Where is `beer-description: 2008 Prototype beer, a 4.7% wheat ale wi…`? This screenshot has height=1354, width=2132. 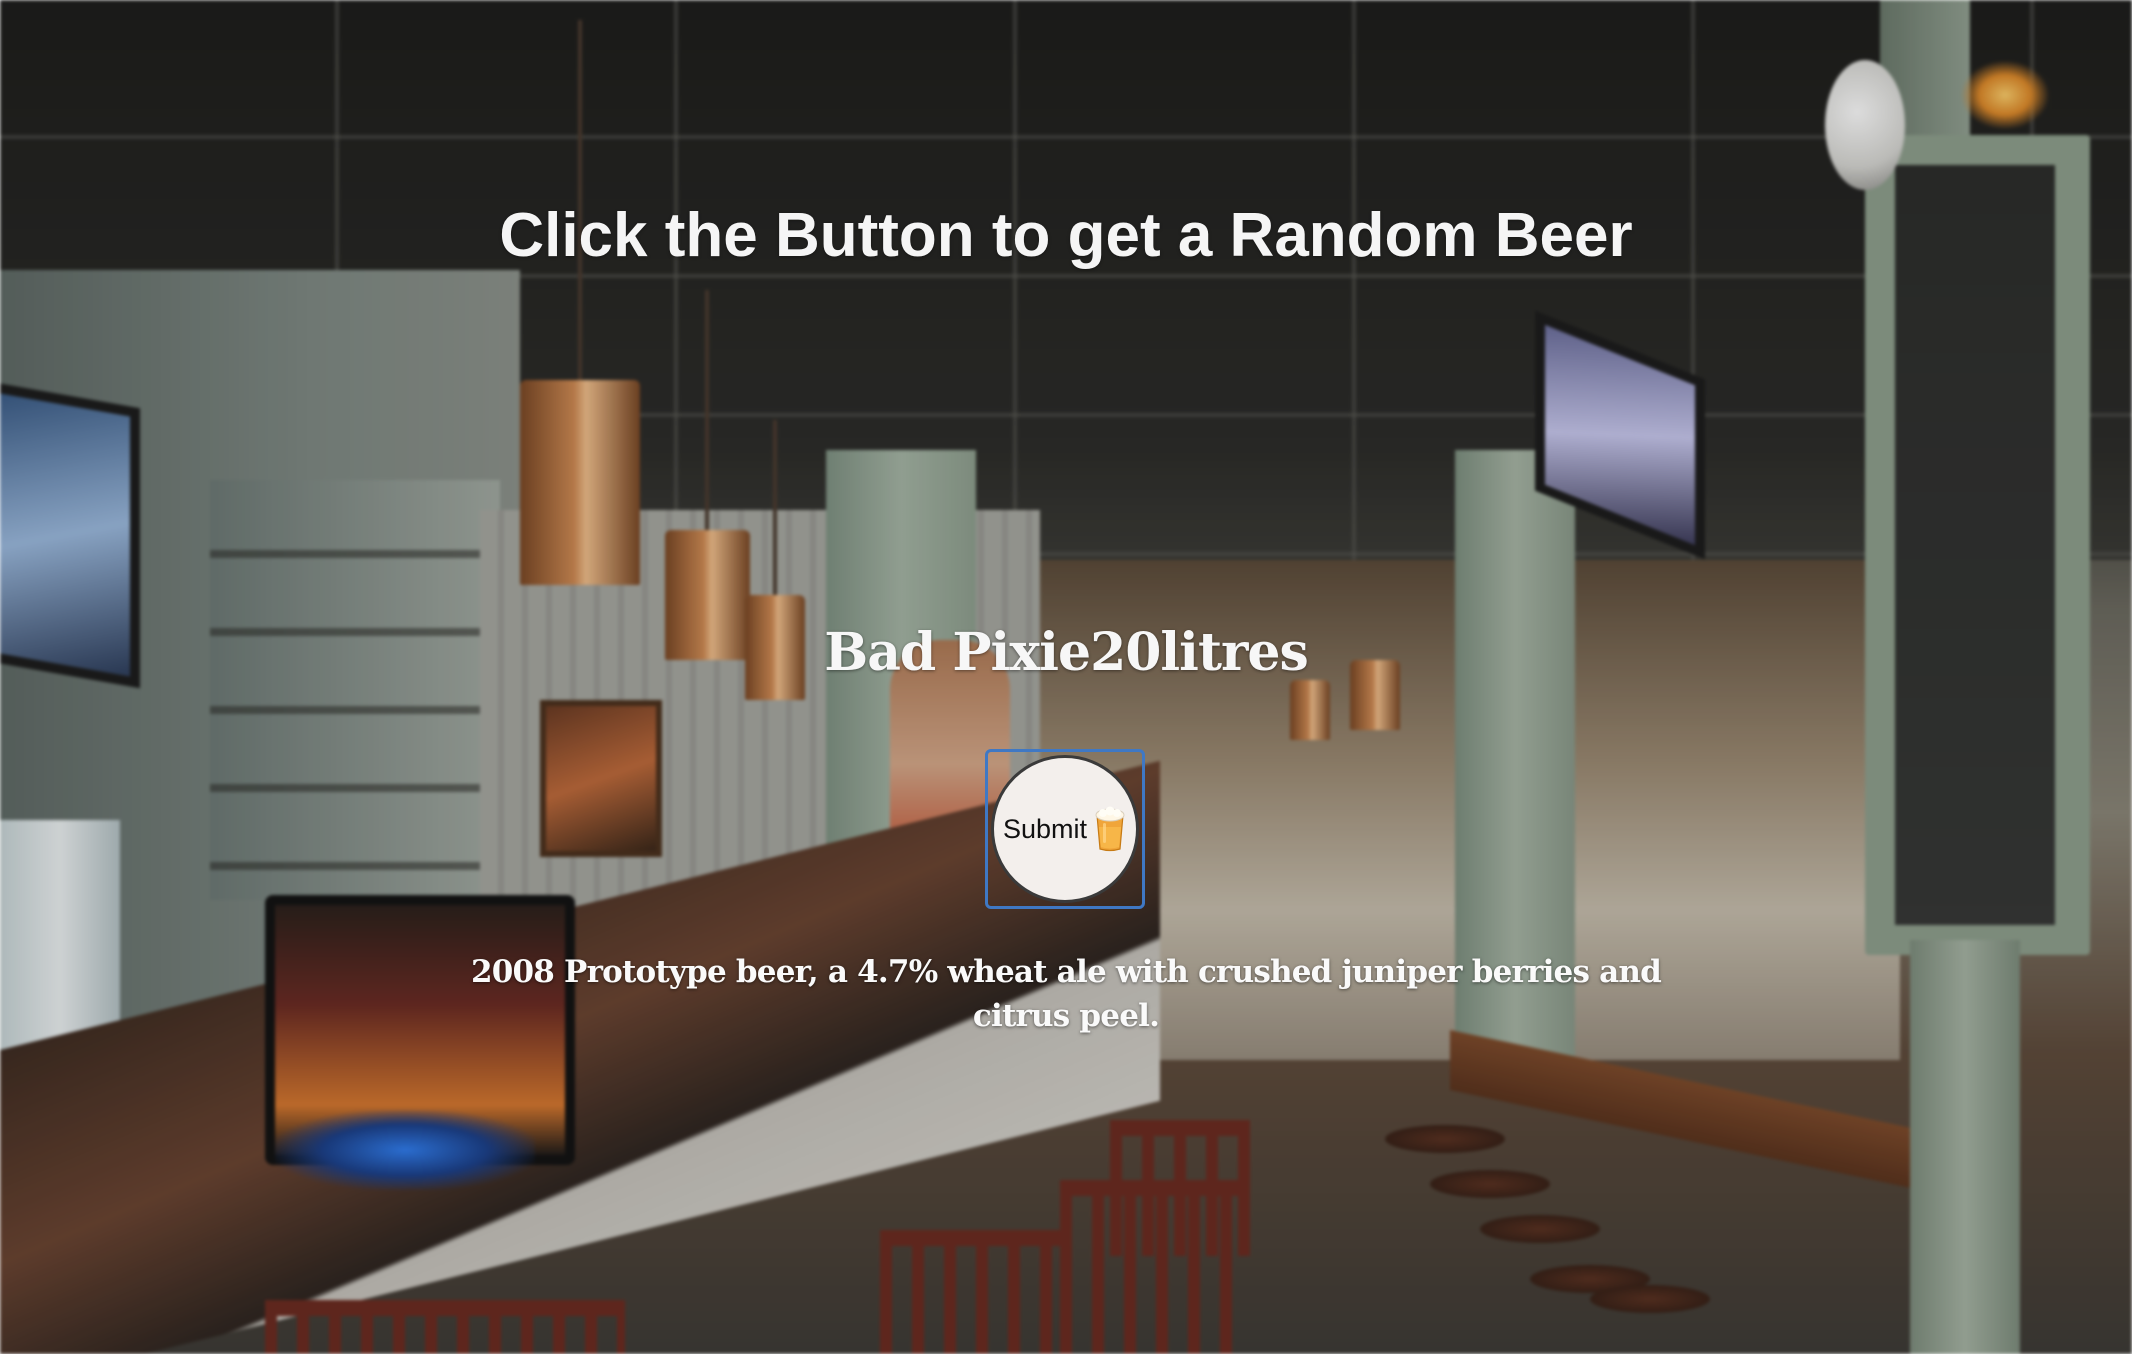 beer-description: 2008 Prototype beer, a 4.7% wheat ale wi… is located at coordinates (1066, 994).